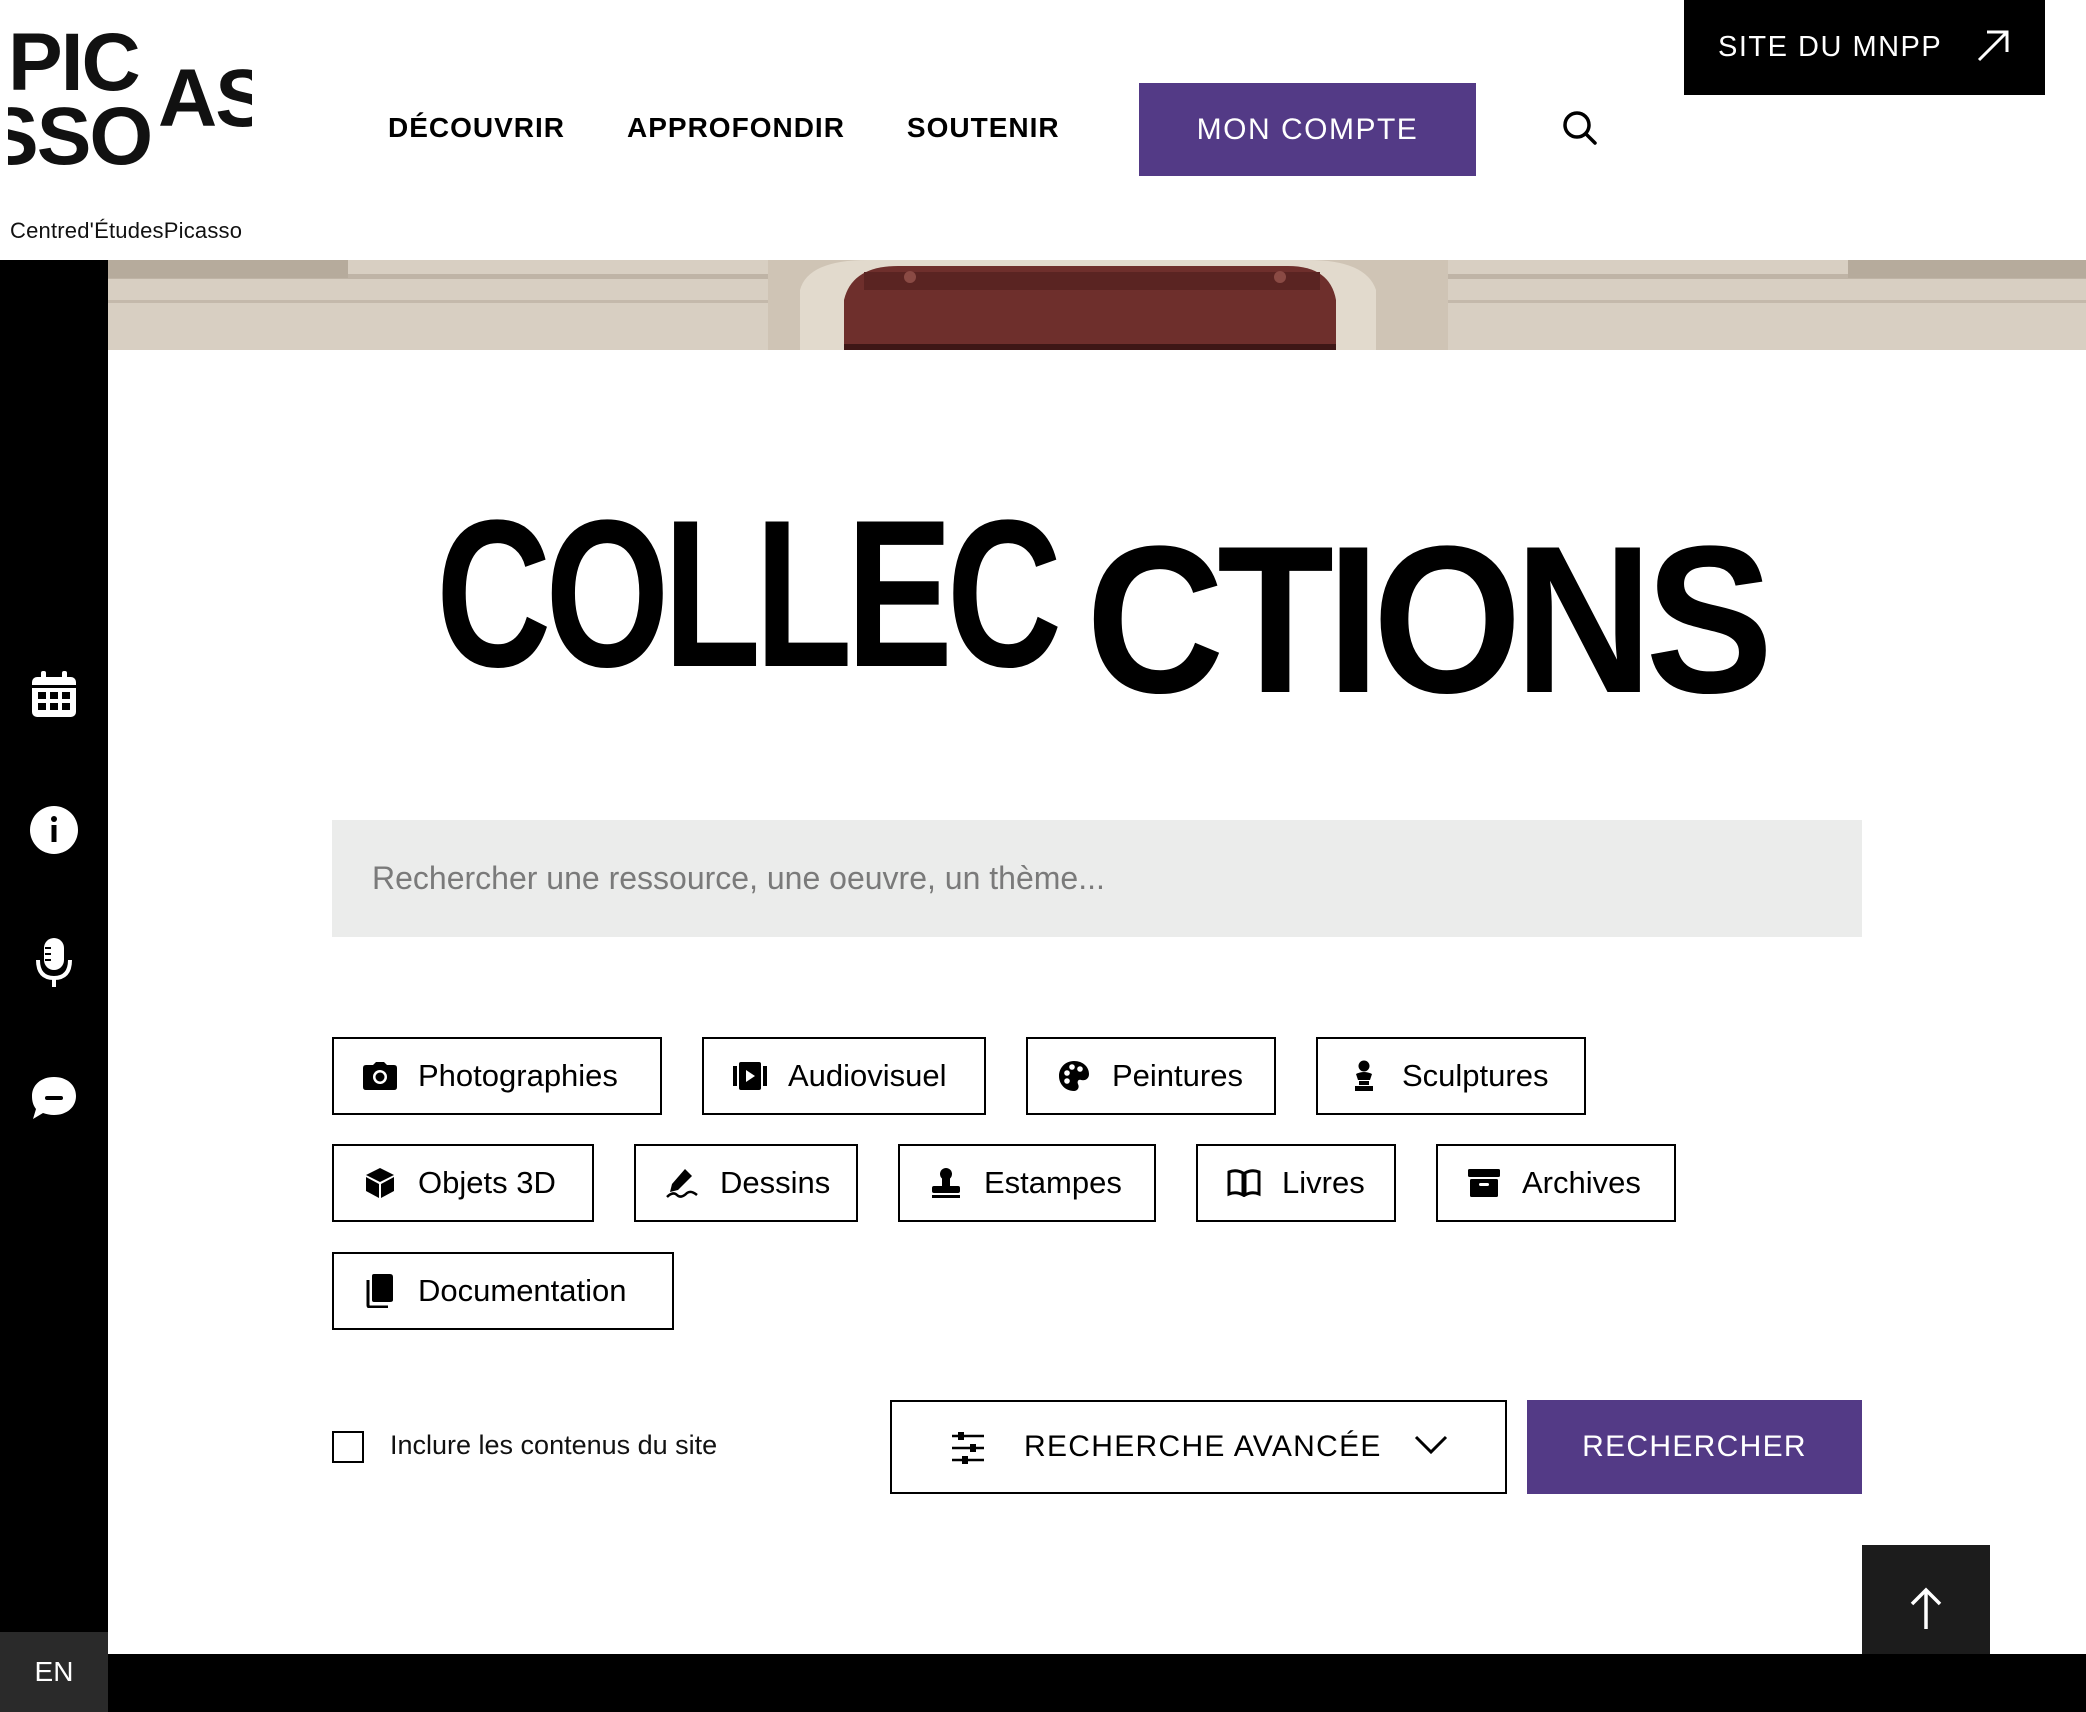 The width and height of the screenshot is (2086, 1712). Describe the element at coordinates (1307, 129) in the screenshot. I see `account-button: MON COMPTE` at that location.